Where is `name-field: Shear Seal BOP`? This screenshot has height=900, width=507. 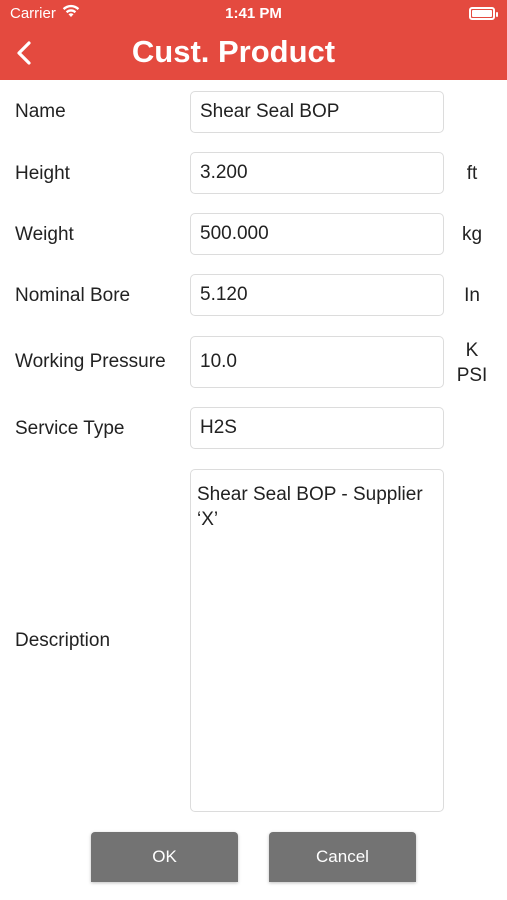
name-field: Shear Seal BOP is located at coordinates (317, 112).